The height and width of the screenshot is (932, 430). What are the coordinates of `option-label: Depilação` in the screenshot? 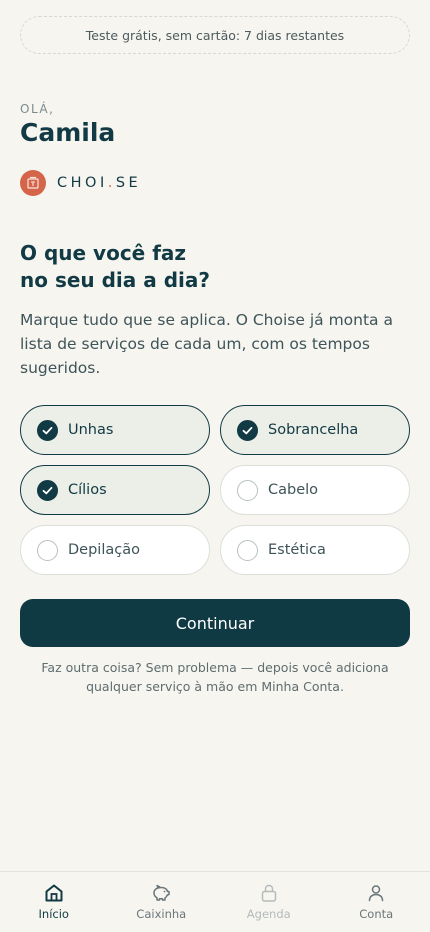 It's located at (104, 550).